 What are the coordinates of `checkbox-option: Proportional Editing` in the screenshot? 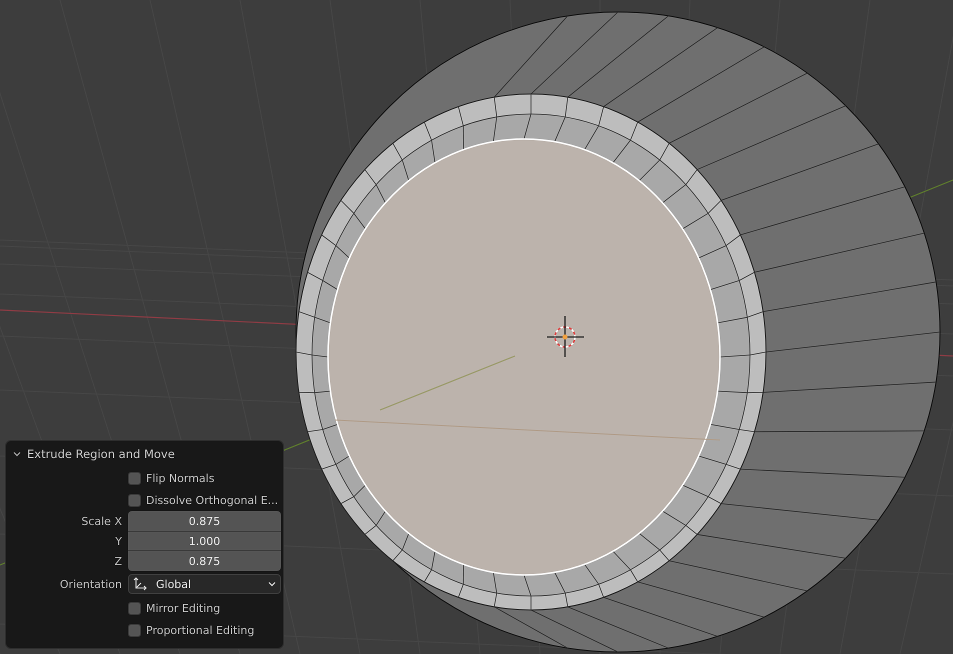 It's located at (191, 630).